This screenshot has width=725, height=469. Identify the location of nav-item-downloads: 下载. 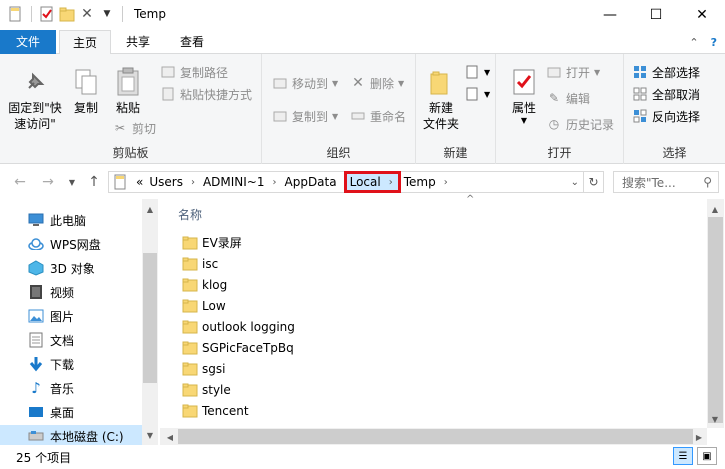
(51, 364).